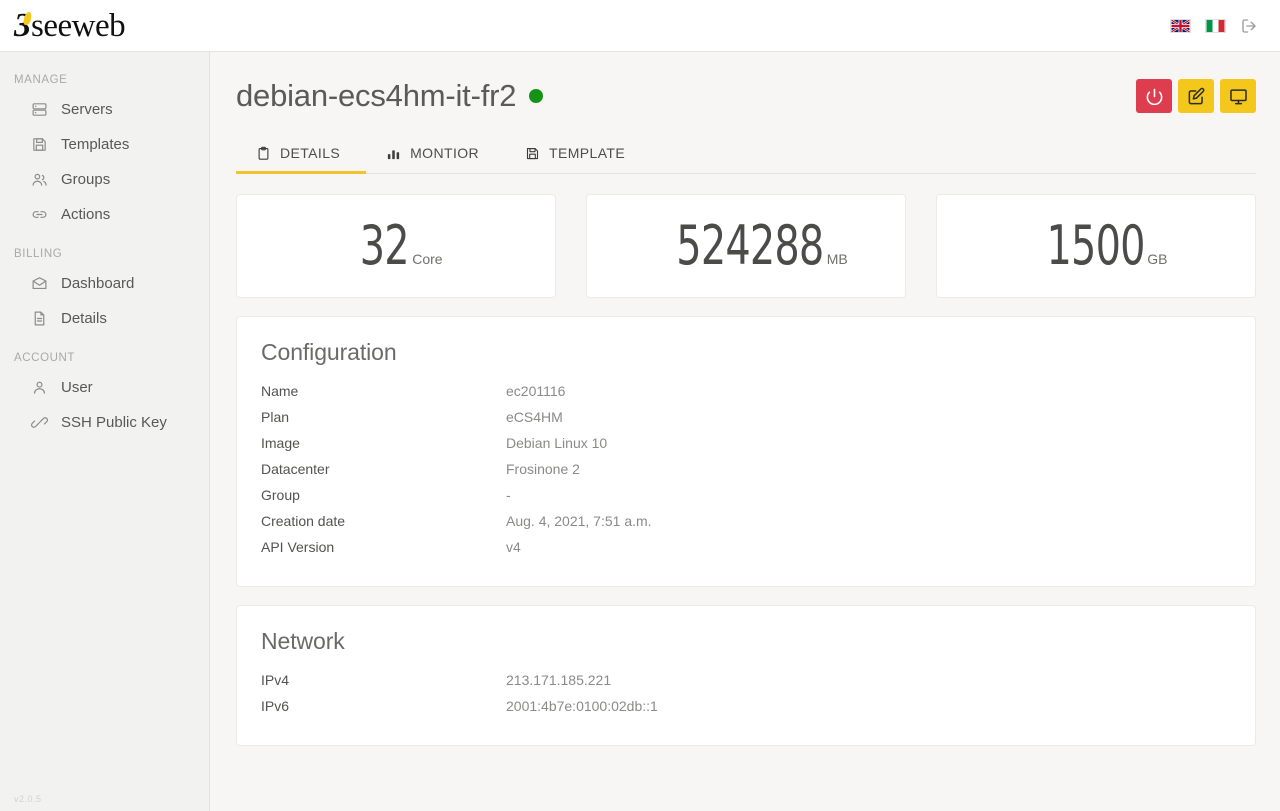 The width and height of the screenshot is (1280, 811). I want to click on logo-text: seeweb, so click(78, 25).